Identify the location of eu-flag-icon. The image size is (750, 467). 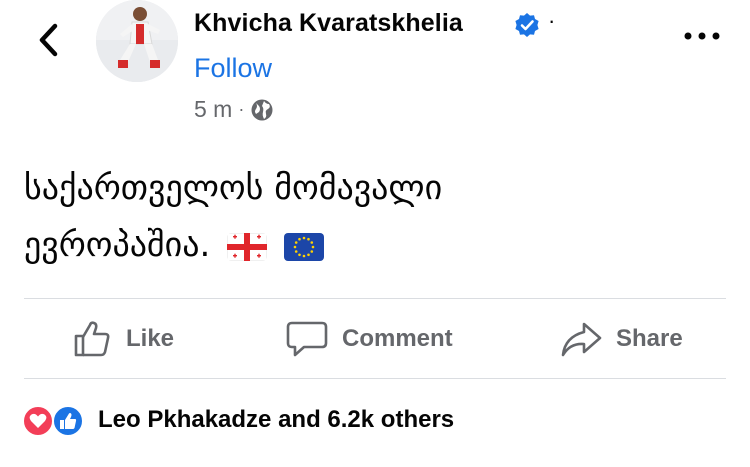
(303, 246).